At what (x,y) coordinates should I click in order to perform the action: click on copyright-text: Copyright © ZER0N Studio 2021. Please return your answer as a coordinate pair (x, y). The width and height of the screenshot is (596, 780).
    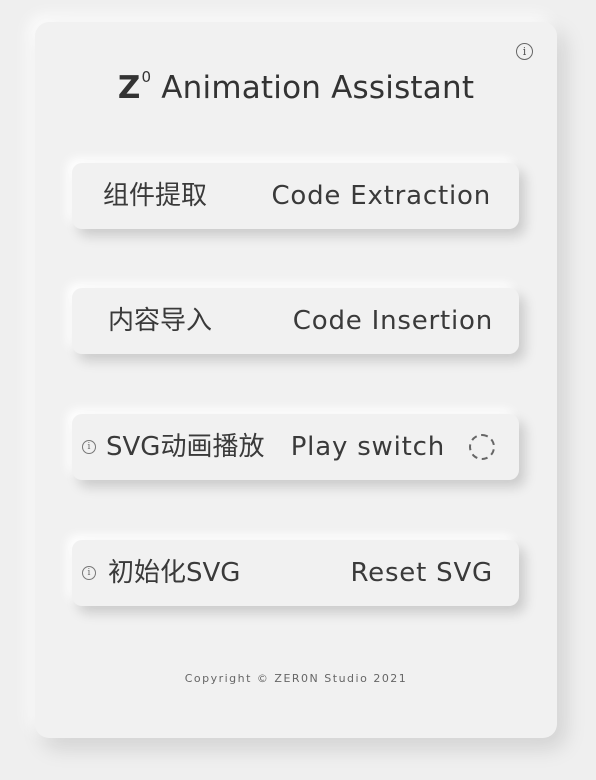
    Looking at the image, I should click on (296, 678).